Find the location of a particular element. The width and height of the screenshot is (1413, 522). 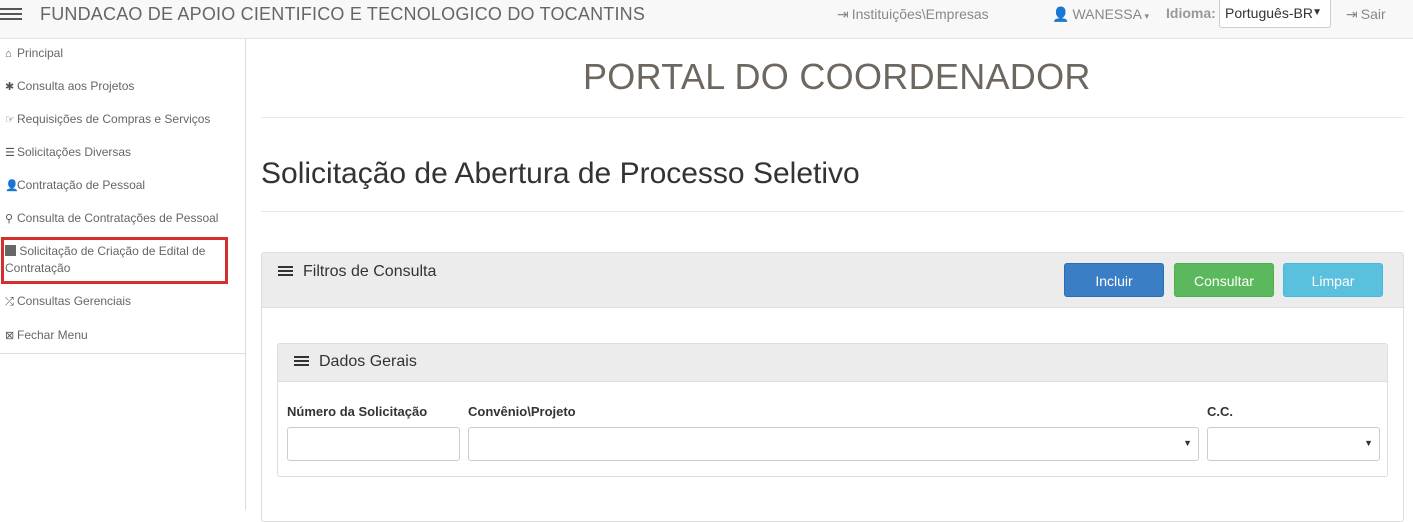

hand-point-icon: ☞ is located at coordinates (10, 120).